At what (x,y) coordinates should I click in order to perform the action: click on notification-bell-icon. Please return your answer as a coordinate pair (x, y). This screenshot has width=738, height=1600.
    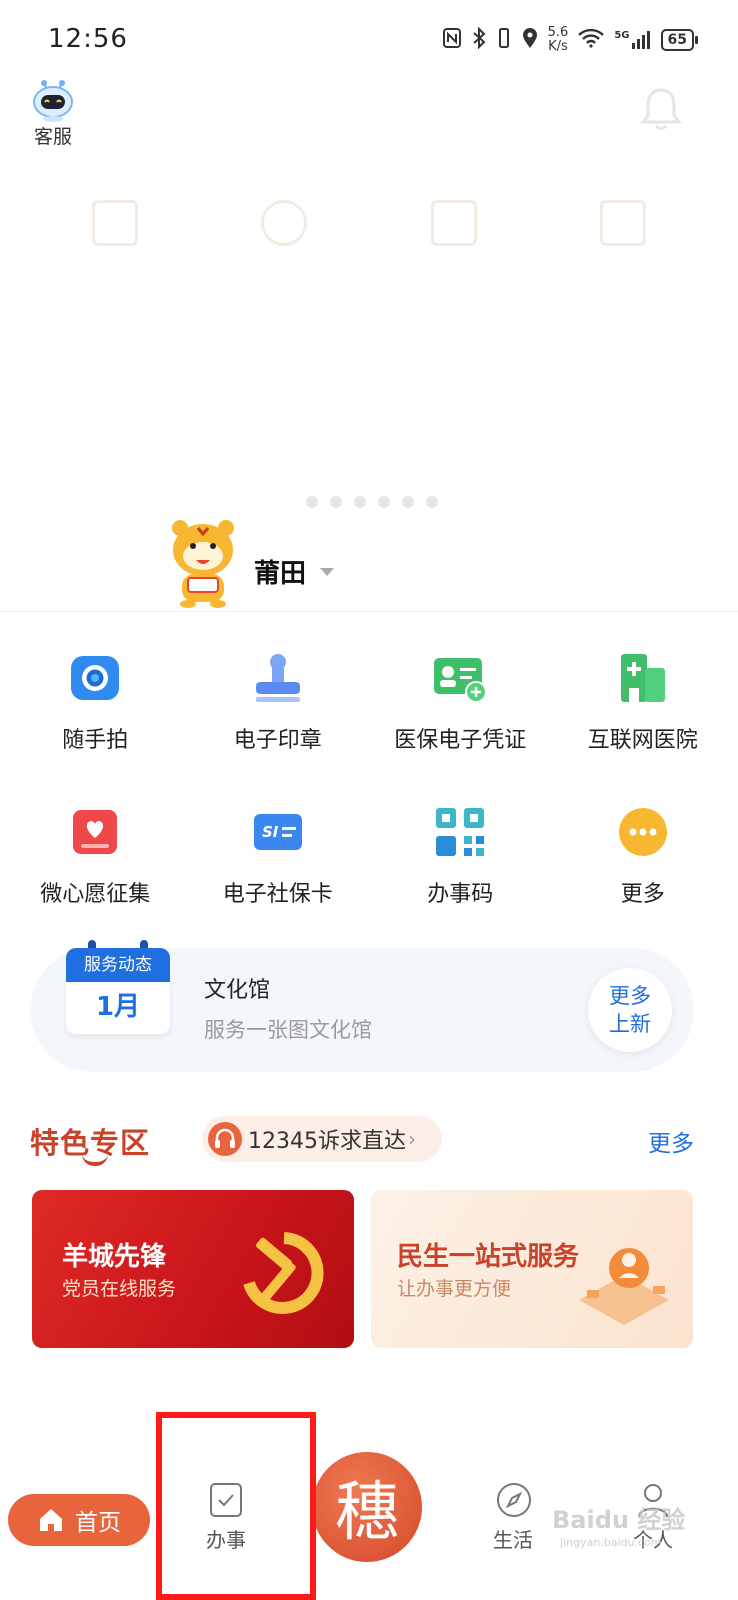
    Looking at the image, I should click on (661, 109).